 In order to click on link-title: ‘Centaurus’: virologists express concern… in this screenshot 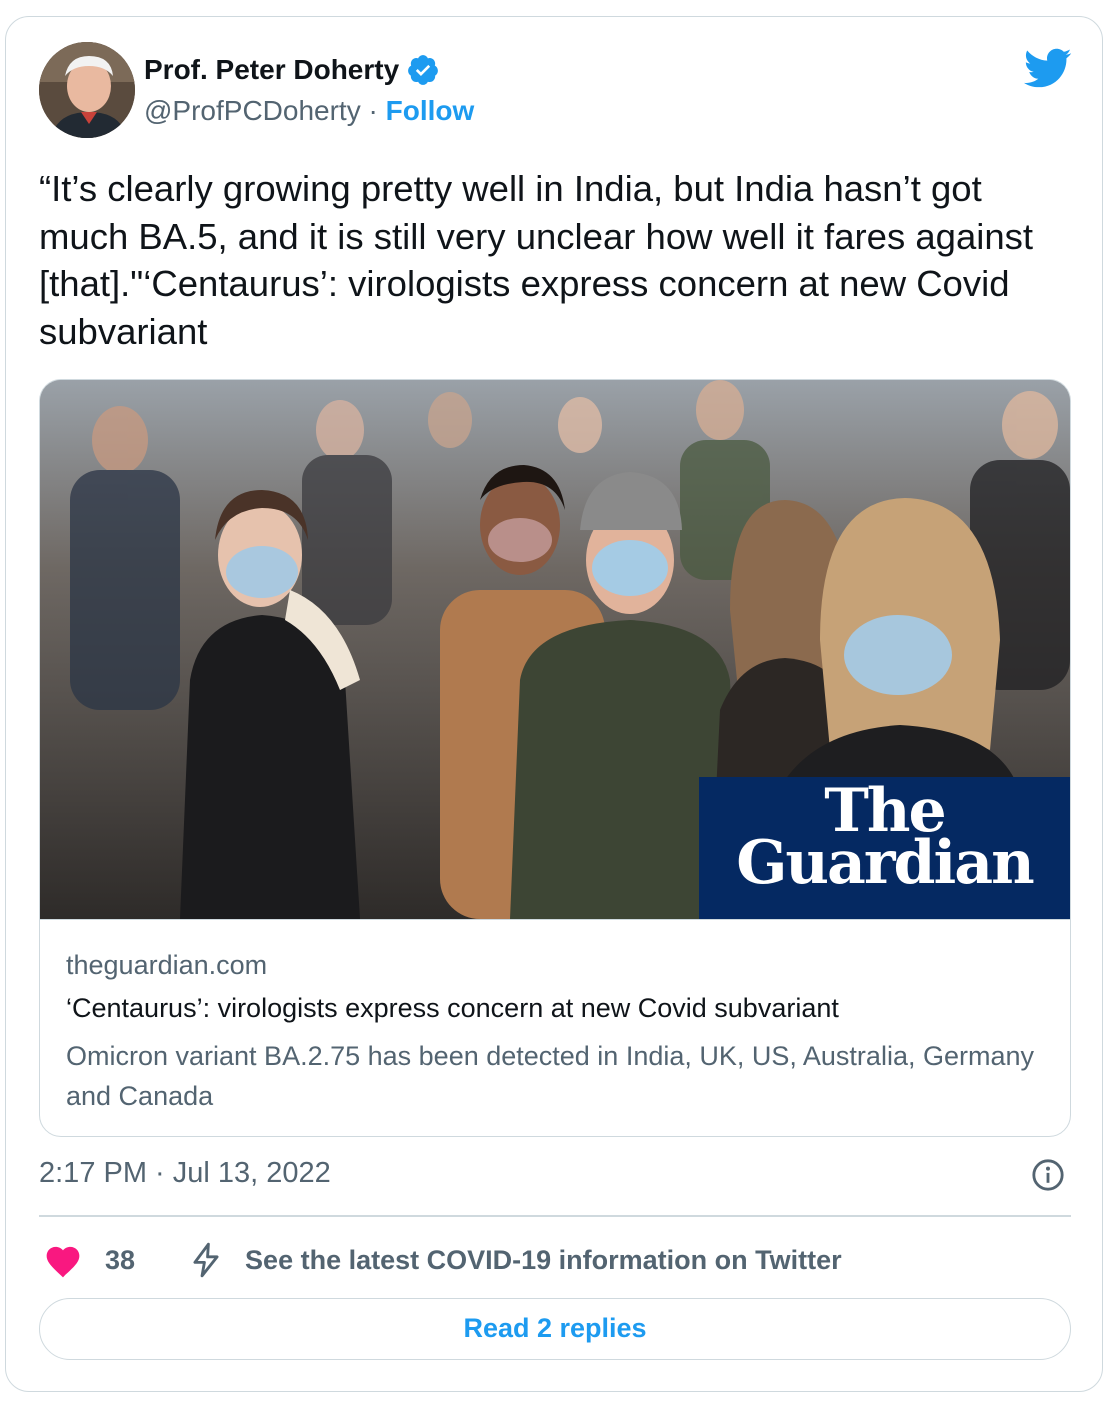, I will do `click(452, 1008)`.